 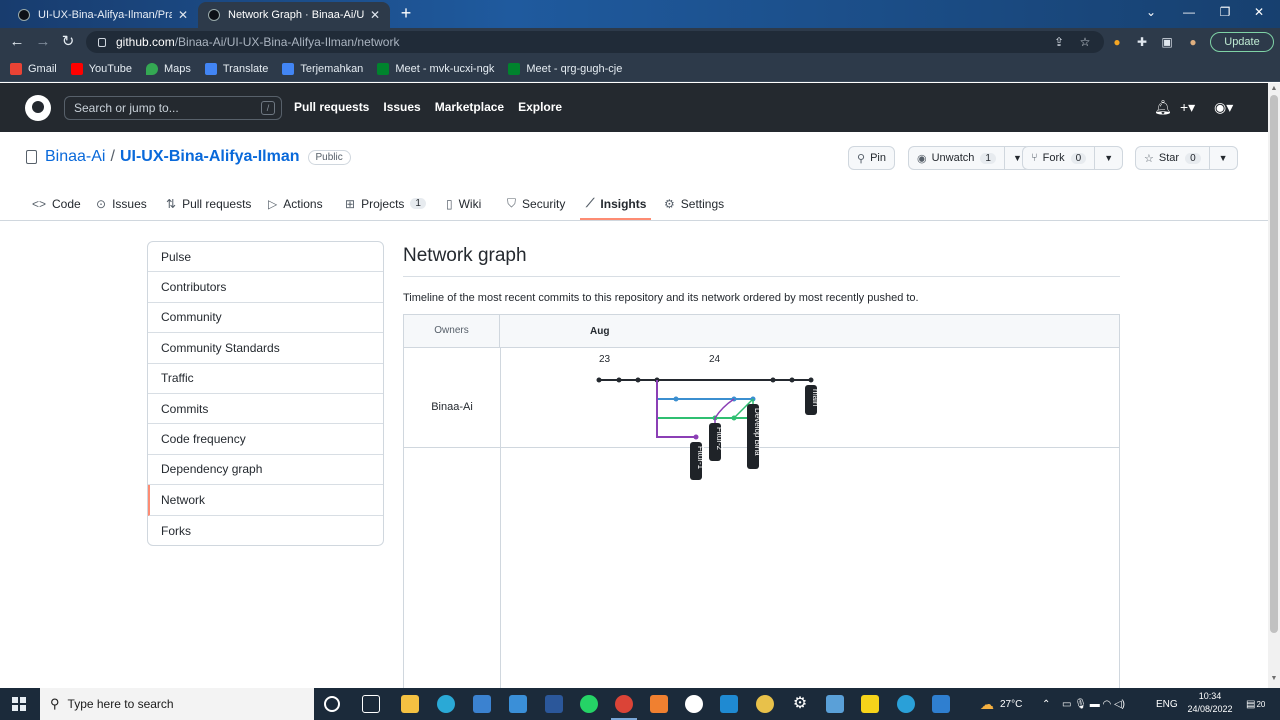 I want to click on scroll-up-arrow-icon: ▲, so click(x=1274, y=88).